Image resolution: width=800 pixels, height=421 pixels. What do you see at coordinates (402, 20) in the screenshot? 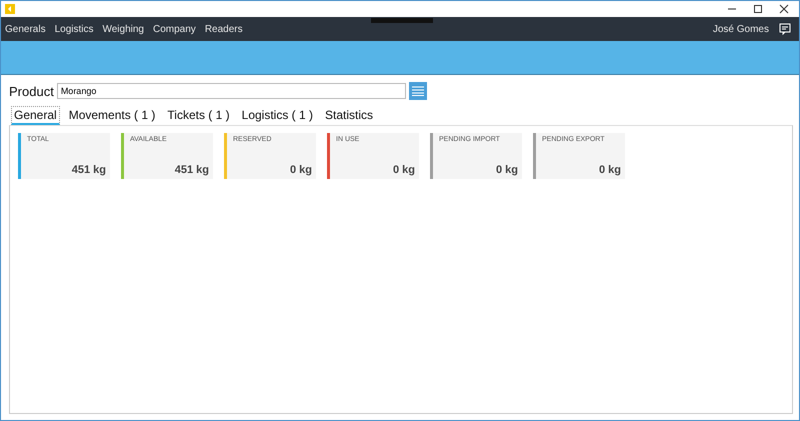
I see `drag-handle` at bounding box center [402, 20].